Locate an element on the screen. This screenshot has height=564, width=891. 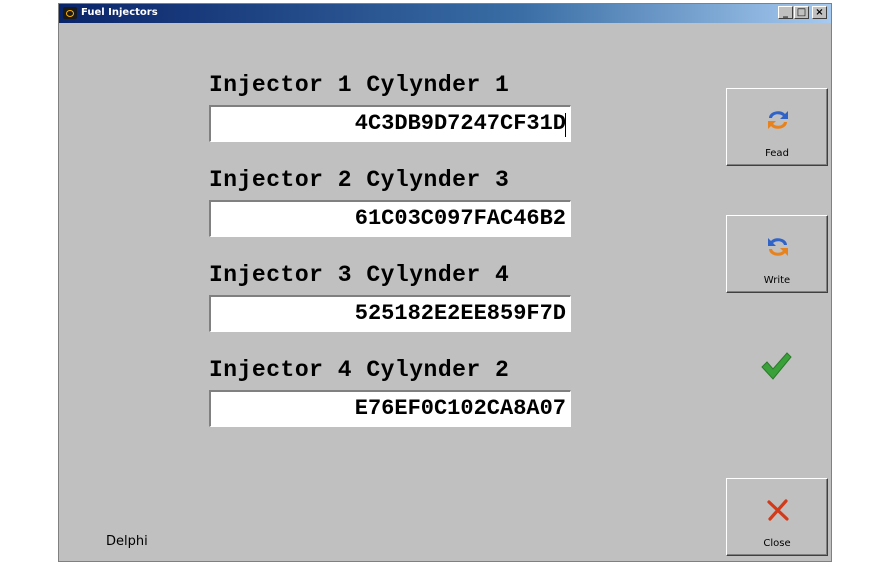
close-x-icon is located at coordinates (778, 510).